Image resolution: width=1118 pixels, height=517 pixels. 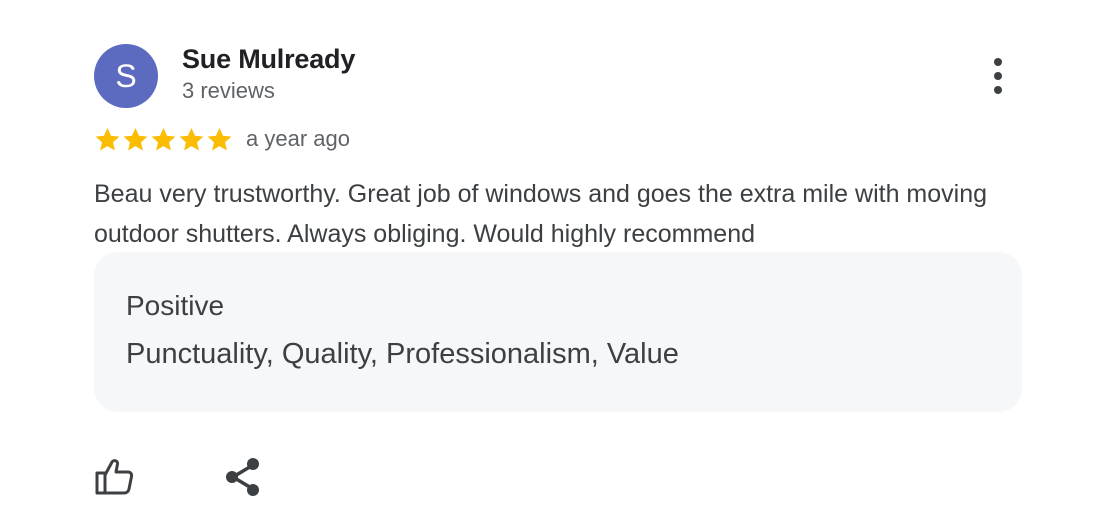 What do you see at coordinates (298, 138) in the screenshot?
I see `review-date: a year ago` at bounding box center [298, 138].